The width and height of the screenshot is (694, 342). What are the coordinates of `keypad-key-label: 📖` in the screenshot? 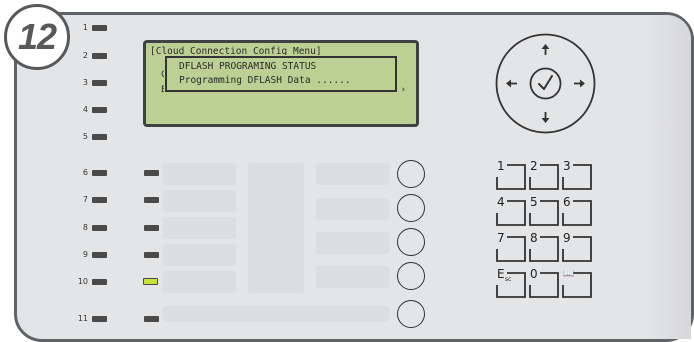 It's located at (569, 274).